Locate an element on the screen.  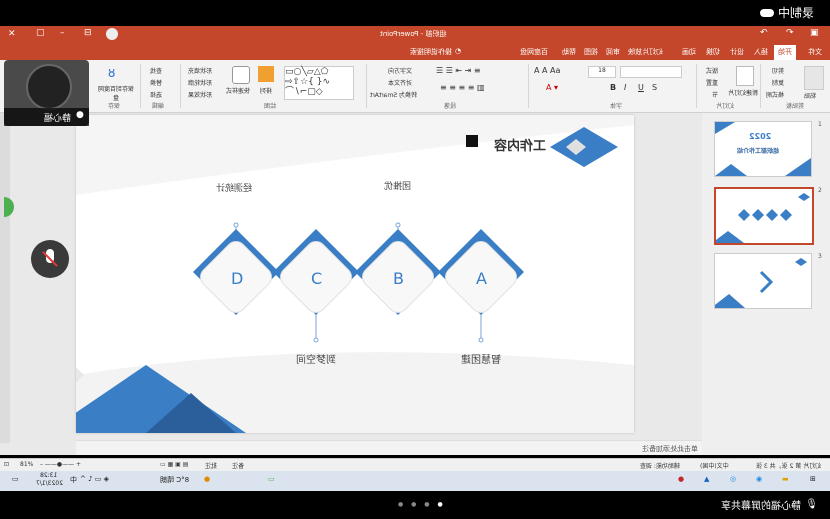
find-button: 查找 is located at coordinates (156, 70).